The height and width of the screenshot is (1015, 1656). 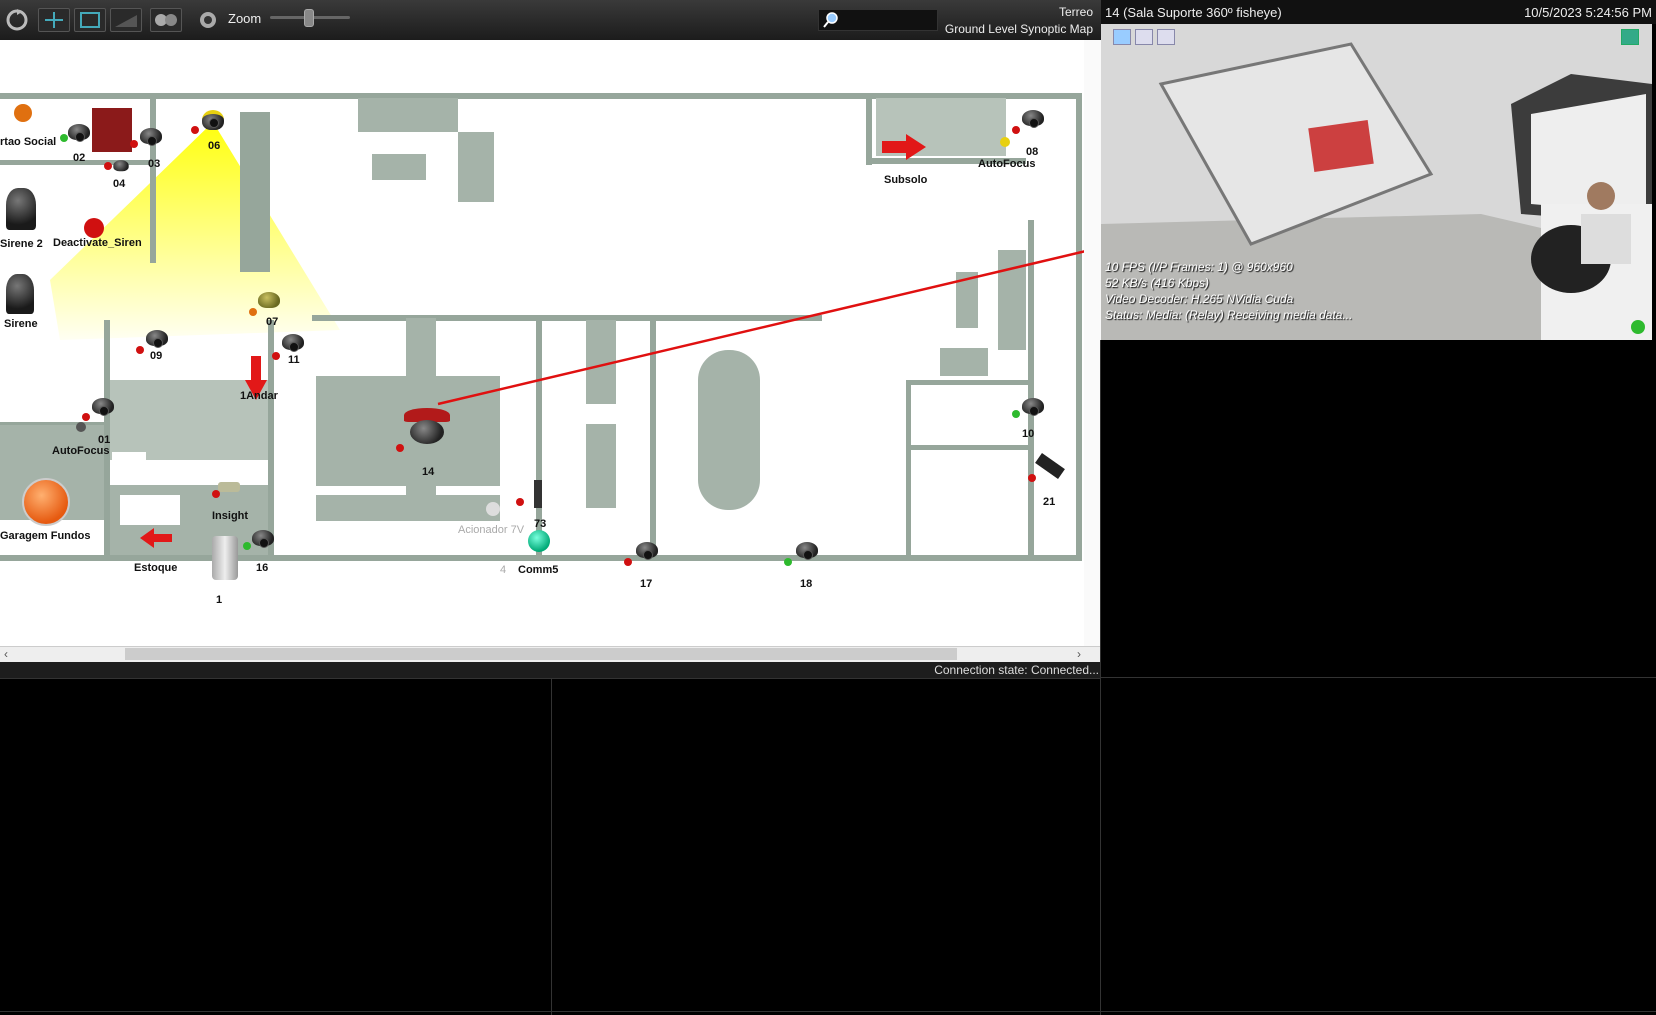 I want to click on siren-label: Sirene, so click(x=21, y=324).